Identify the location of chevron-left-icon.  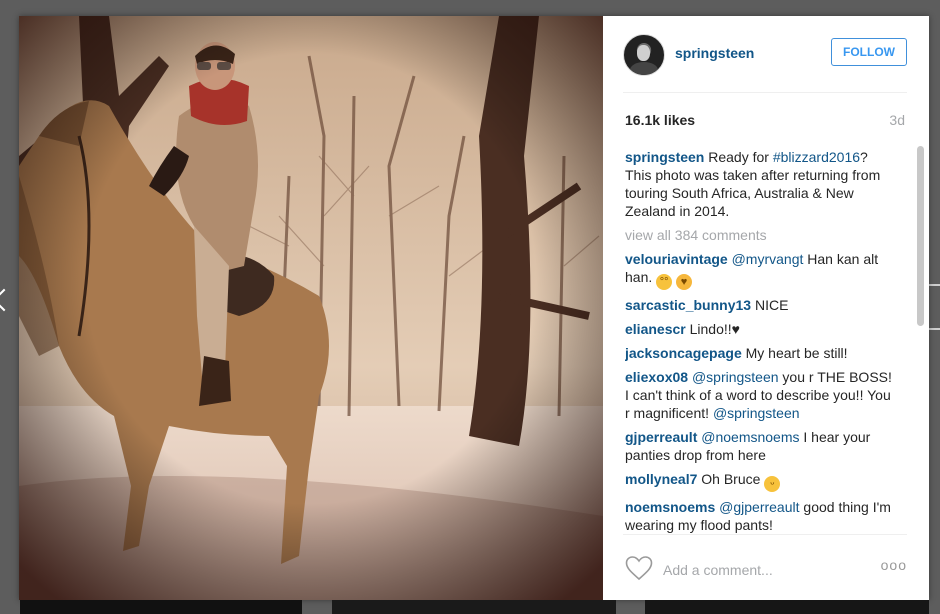
(8, 300).